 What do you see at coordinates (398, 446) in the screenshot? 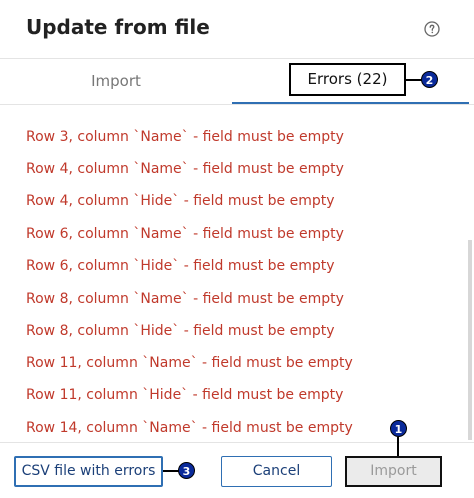
I see `marker-1-connector` at bounding box center [398, 446].